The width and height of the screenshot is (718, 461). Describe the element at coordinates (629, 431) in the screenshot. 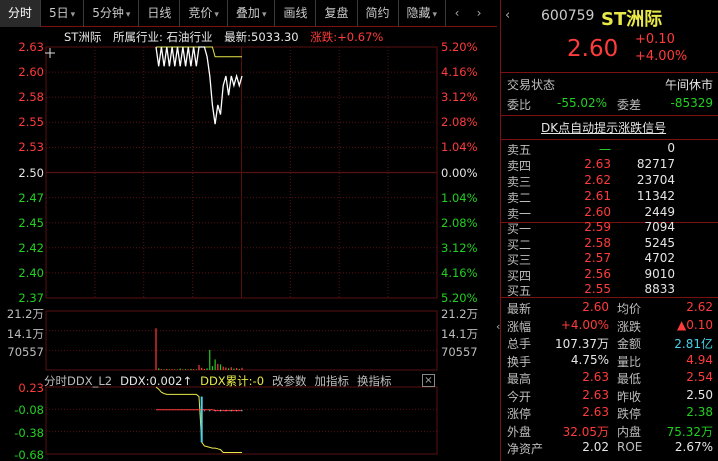

I see `stat-label: 内盘` at that location.